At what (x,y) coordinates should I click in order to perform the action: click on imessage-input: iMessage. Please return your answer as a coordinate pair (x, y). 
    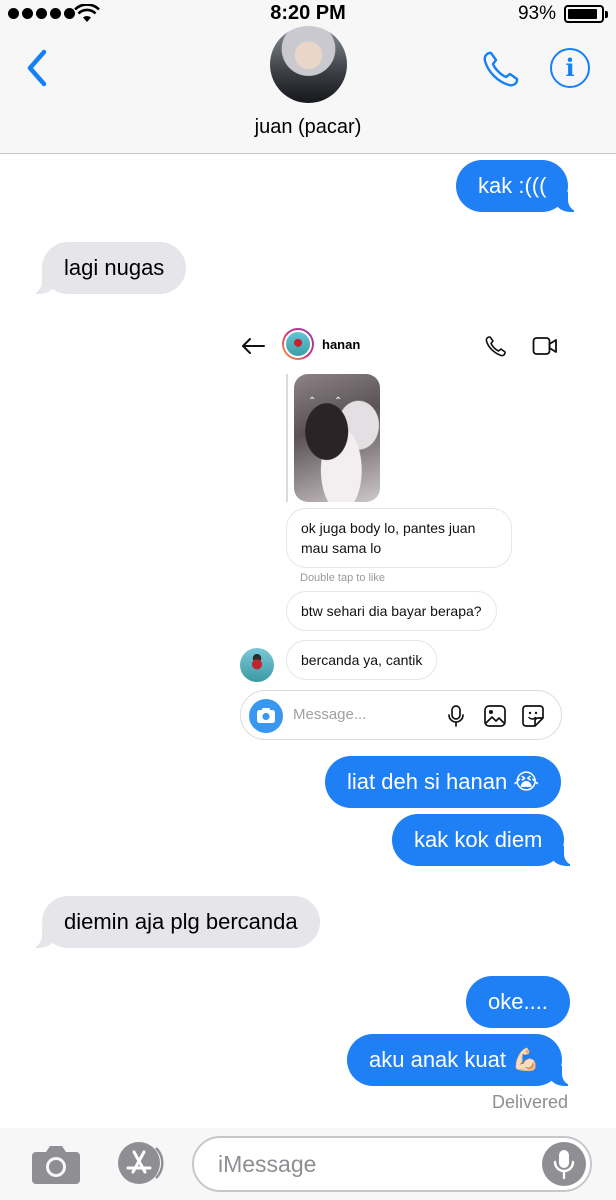
    Looking at the image, I should click on (392, 1164).